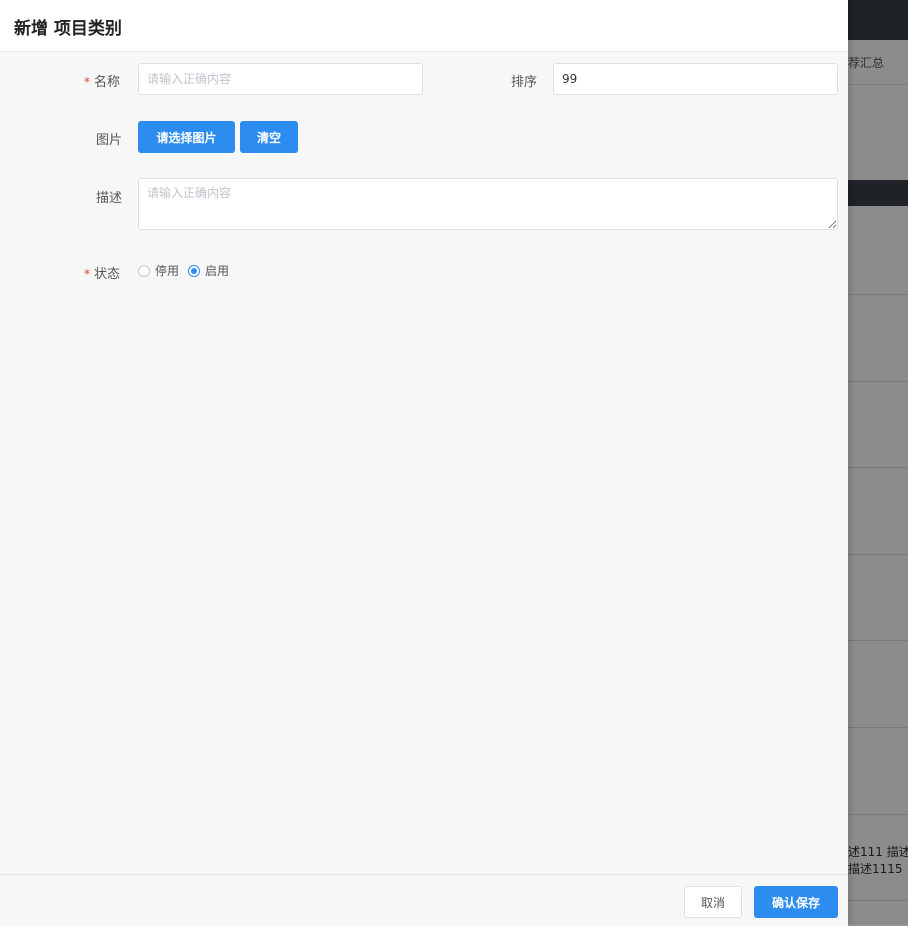  Describe the element at coordinates (280, 79) in the screenshot. I see `name-input` at that location.